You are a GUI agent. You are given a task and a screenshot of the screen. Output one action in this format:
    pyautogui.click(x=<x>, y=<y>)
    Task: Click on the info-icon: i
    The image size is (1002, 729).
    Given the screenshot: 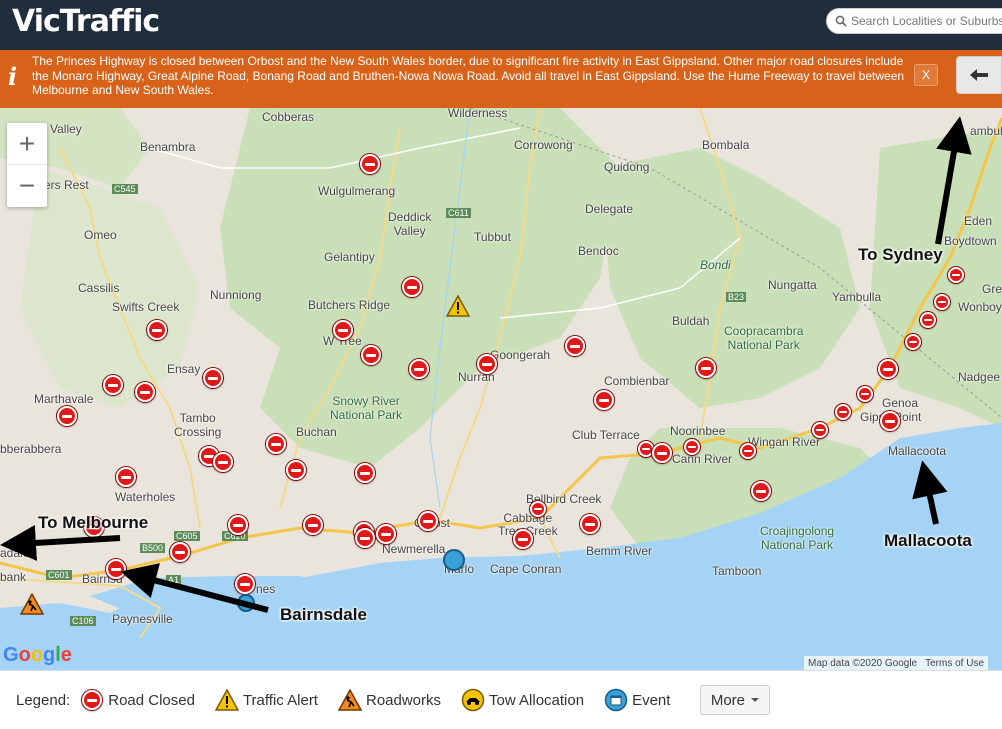 What is the action you would take?
    pyautogui.click(x=13, y=76)
    